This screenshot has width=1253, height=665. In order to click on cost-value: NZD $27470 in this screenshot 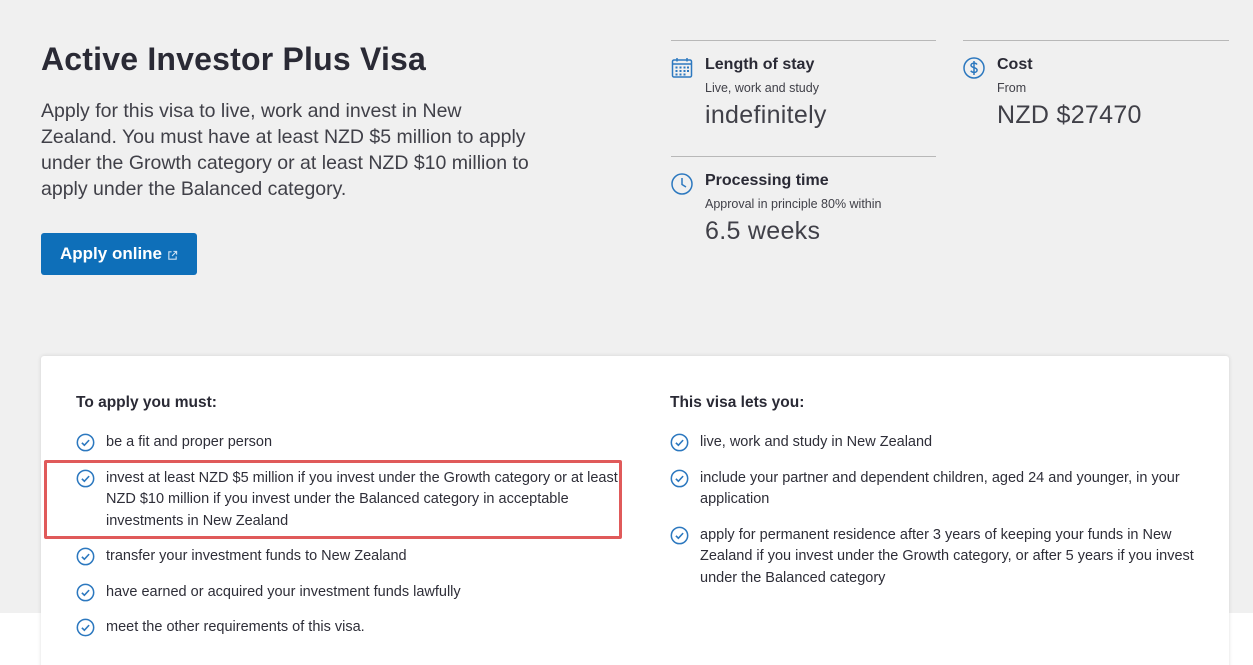, I will do `click(1069, 115)`.